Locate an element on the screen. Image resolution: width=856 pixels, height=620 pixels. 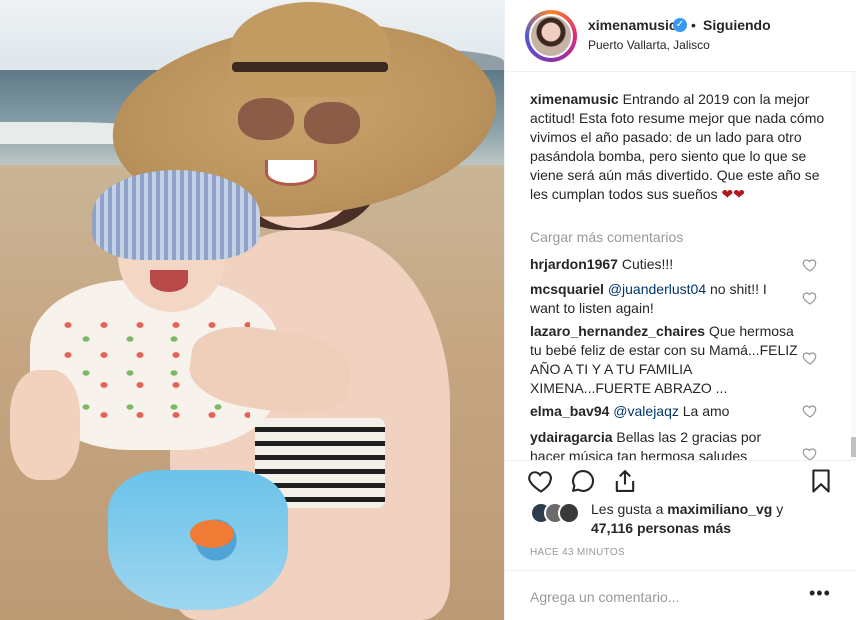
comment-text: La amo is located at coordinates (706, 411).